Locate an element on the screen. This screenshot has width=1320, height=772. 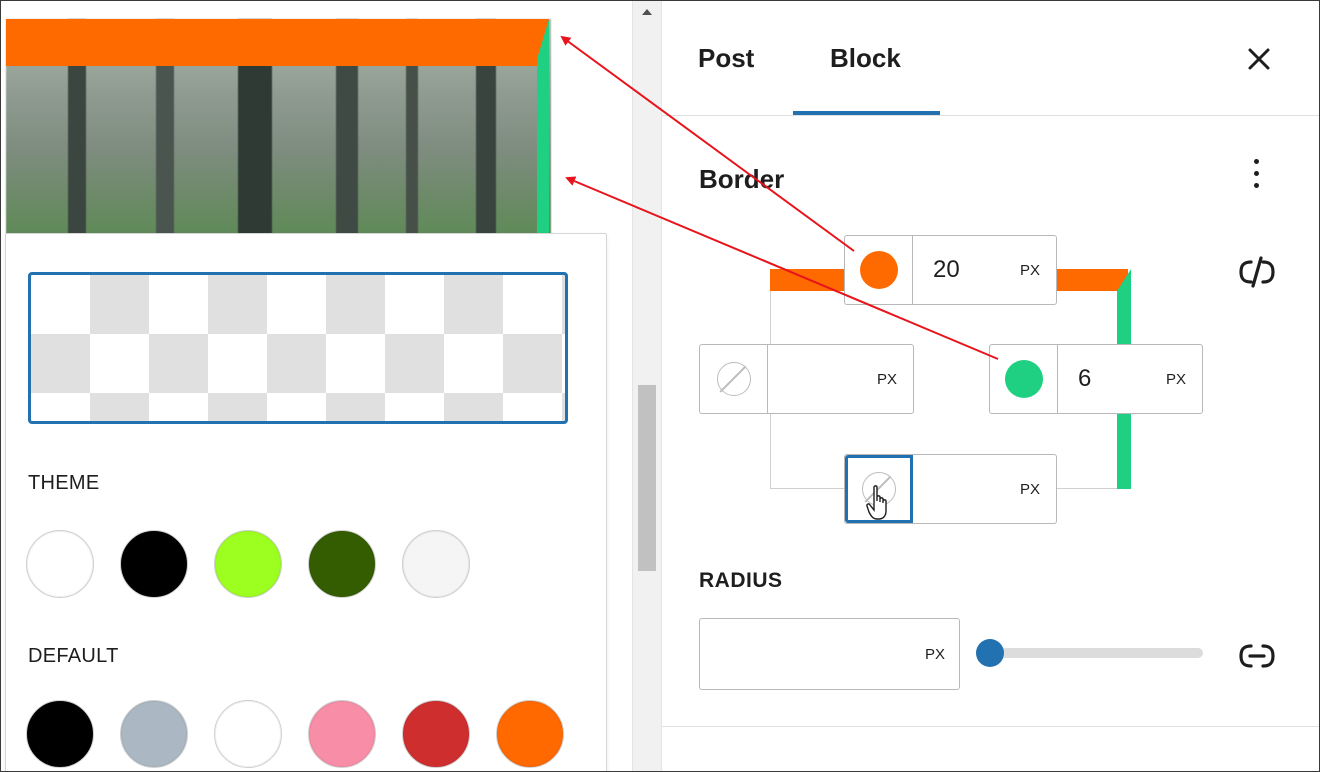
border-right-control: 6 PX is located at coordinates (1096, 379).